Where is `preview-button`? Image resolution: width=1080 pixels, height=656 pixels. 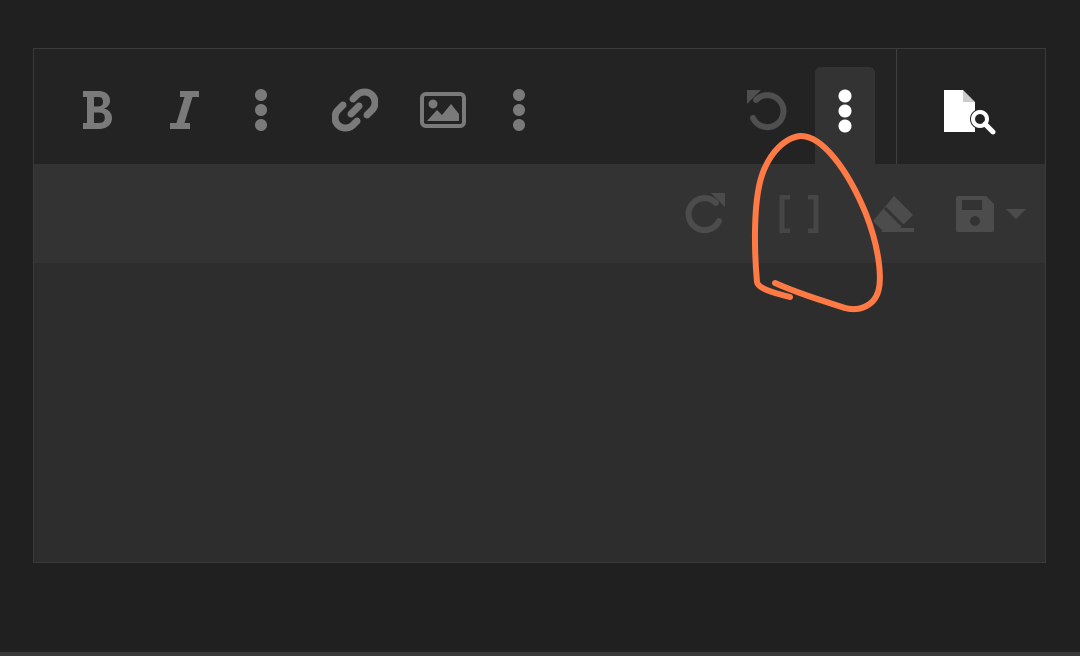 preview-button is located at coordinates (970, 112).